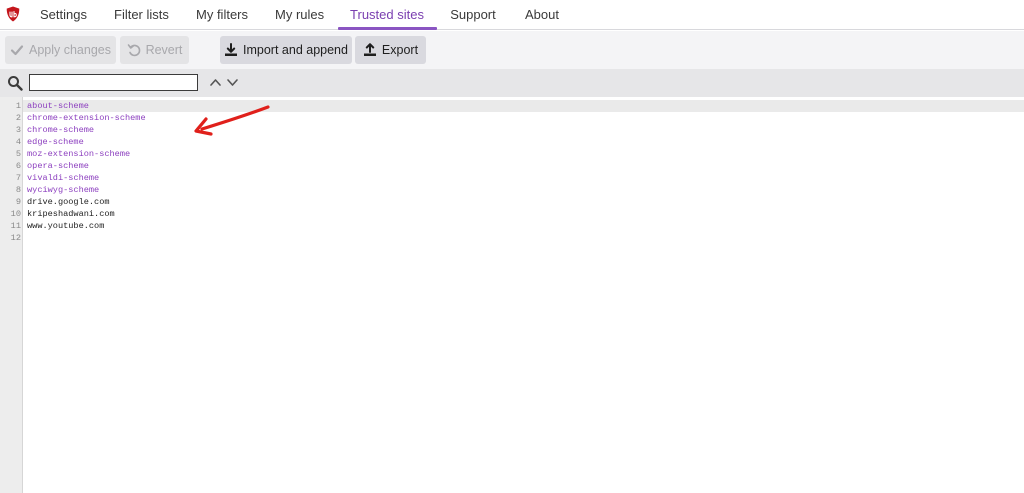 The image size is (1024, 493). I want to click on apply-changes-button: Apply changes, so click(60, 50).